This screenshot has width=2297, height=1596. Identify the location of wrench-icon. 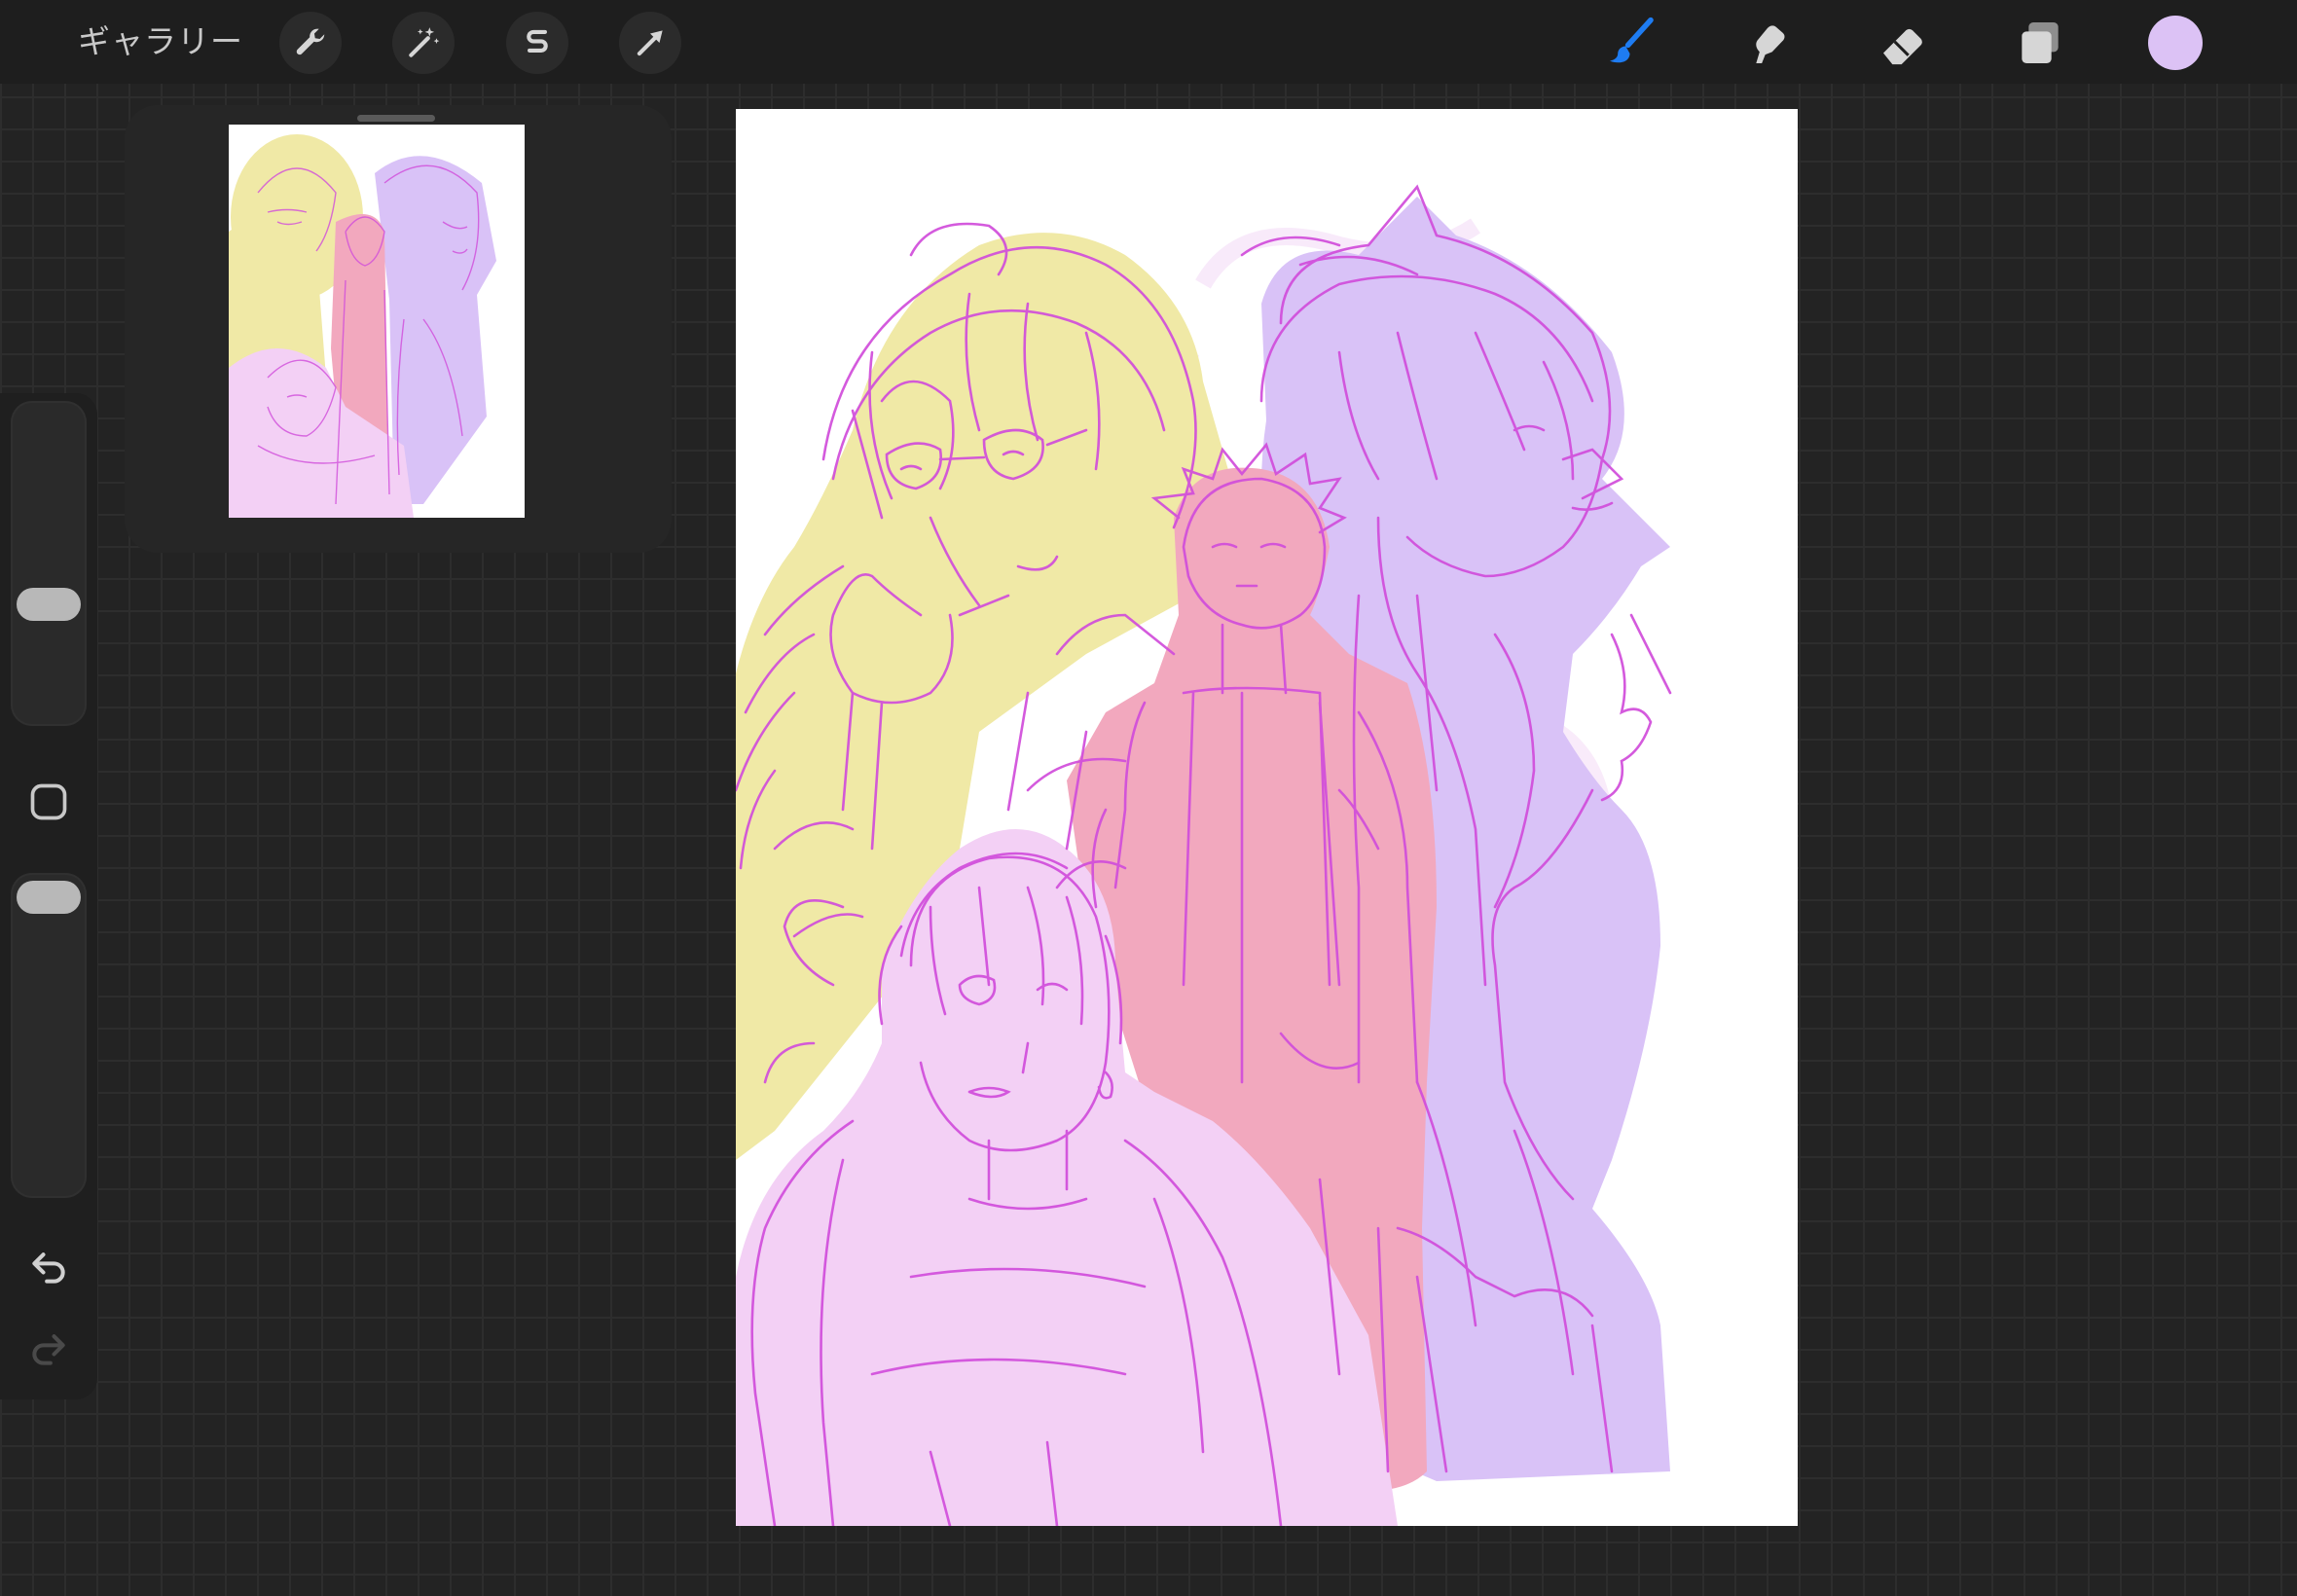
(310, 43).